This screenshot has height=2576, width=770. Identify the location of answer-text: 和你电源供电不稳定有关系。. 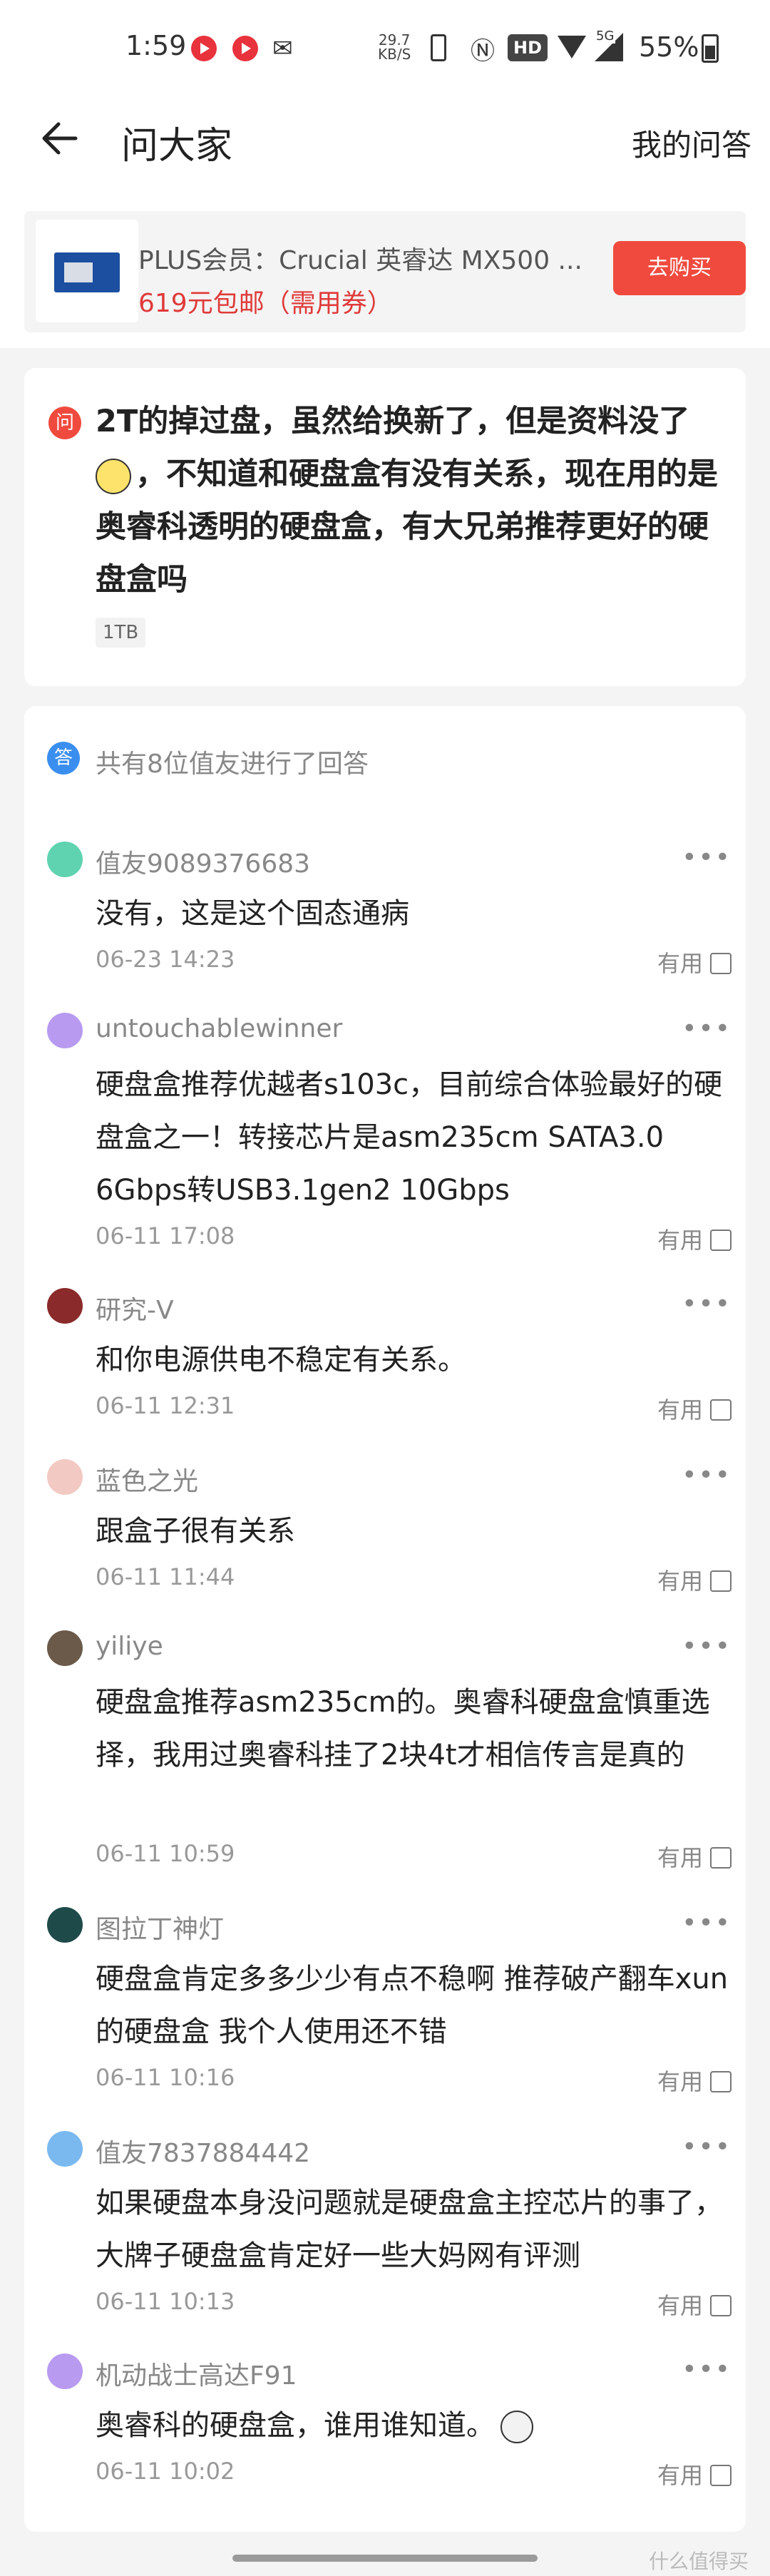
(281, 1360).